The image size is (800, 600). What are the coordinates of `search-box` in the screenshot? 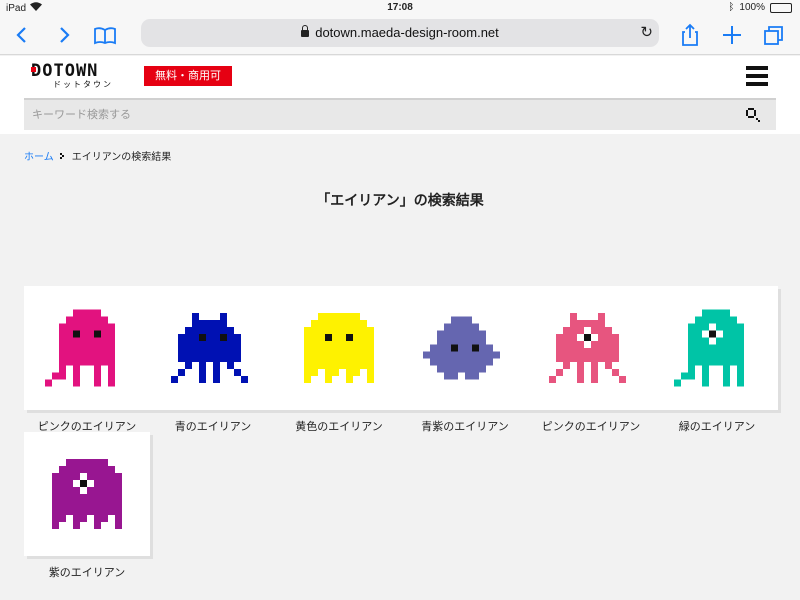 It's located at (400, 114).